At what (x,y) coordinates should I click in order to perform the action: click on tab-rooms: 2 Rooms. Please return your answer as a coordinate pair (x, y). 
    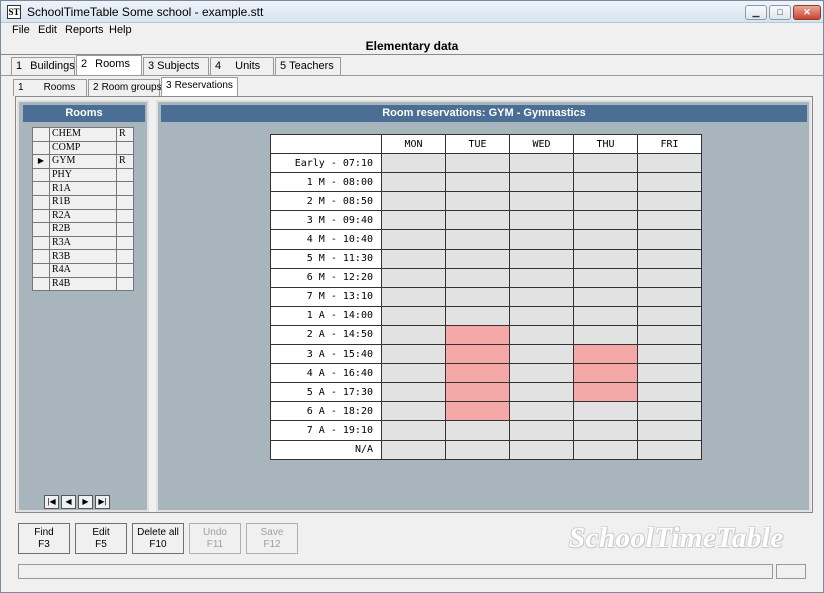
    Looking at the image, I should click on (109, 65).